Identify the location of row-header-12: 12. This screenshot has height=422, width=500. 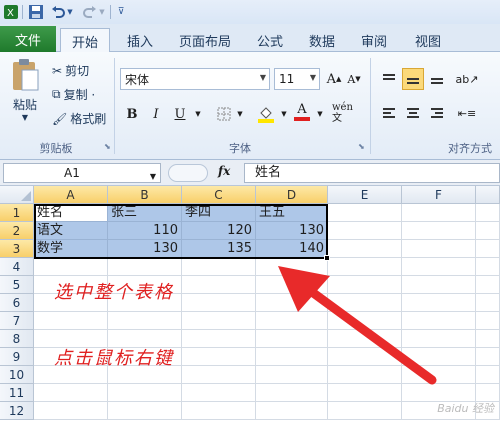
(17, 411).